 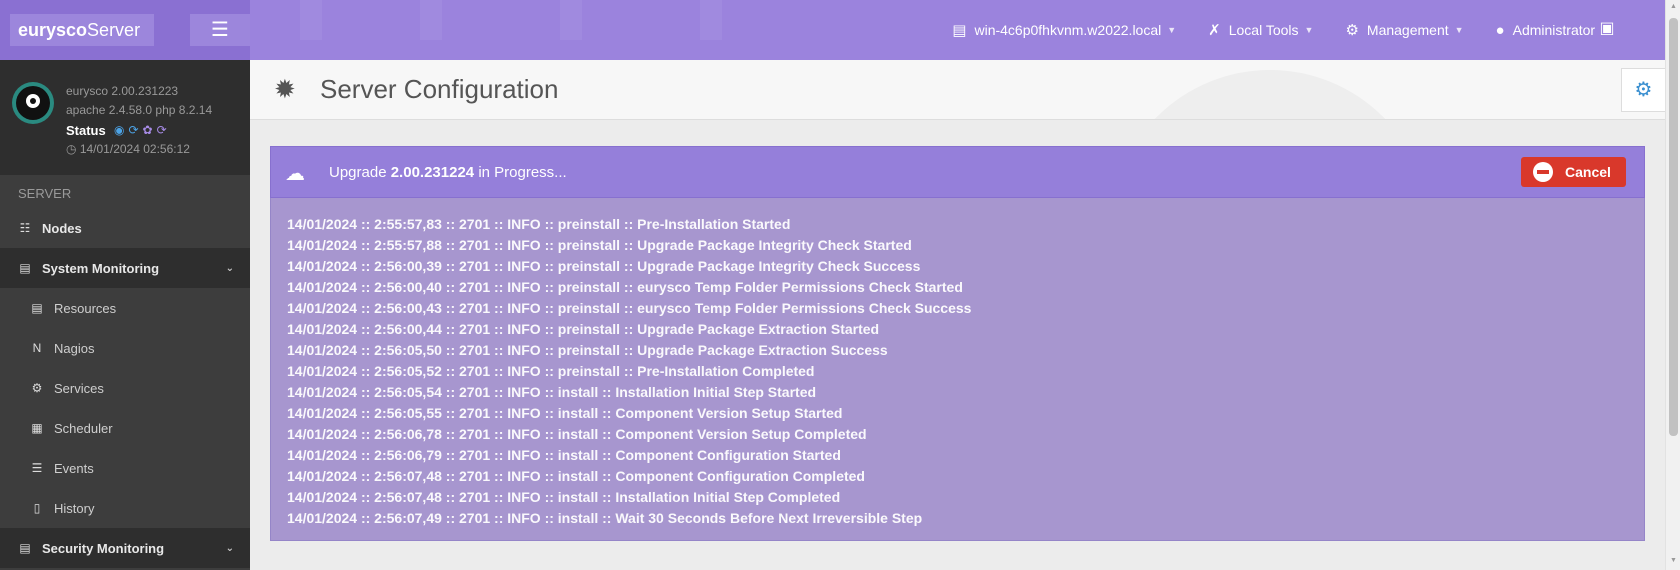 I want to click on eurysco-logo-avatar, so click(x=33, y=103).